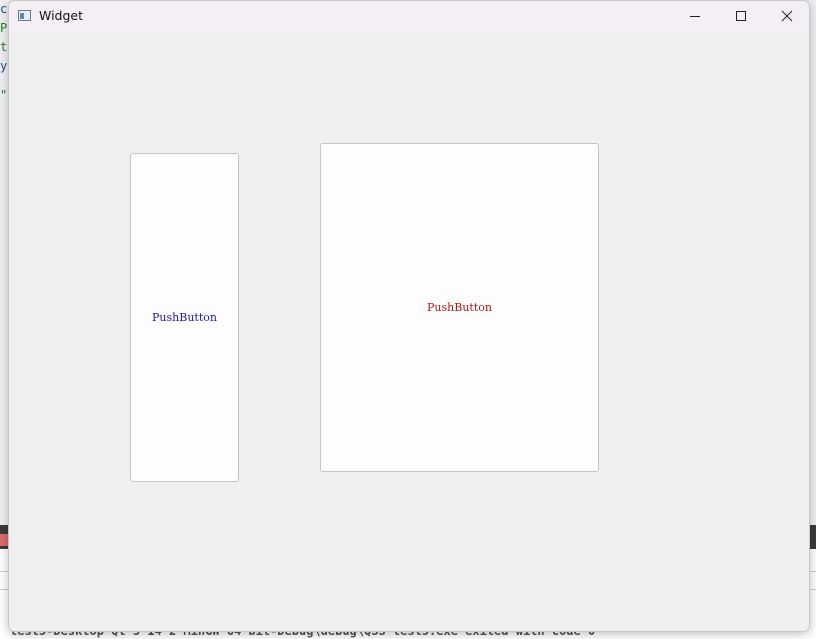 The image size is (816, 639). What do you see at coordinates (24, 15) in the screenshot?
I see `app-window-icon` at bounding box center [24, 15].